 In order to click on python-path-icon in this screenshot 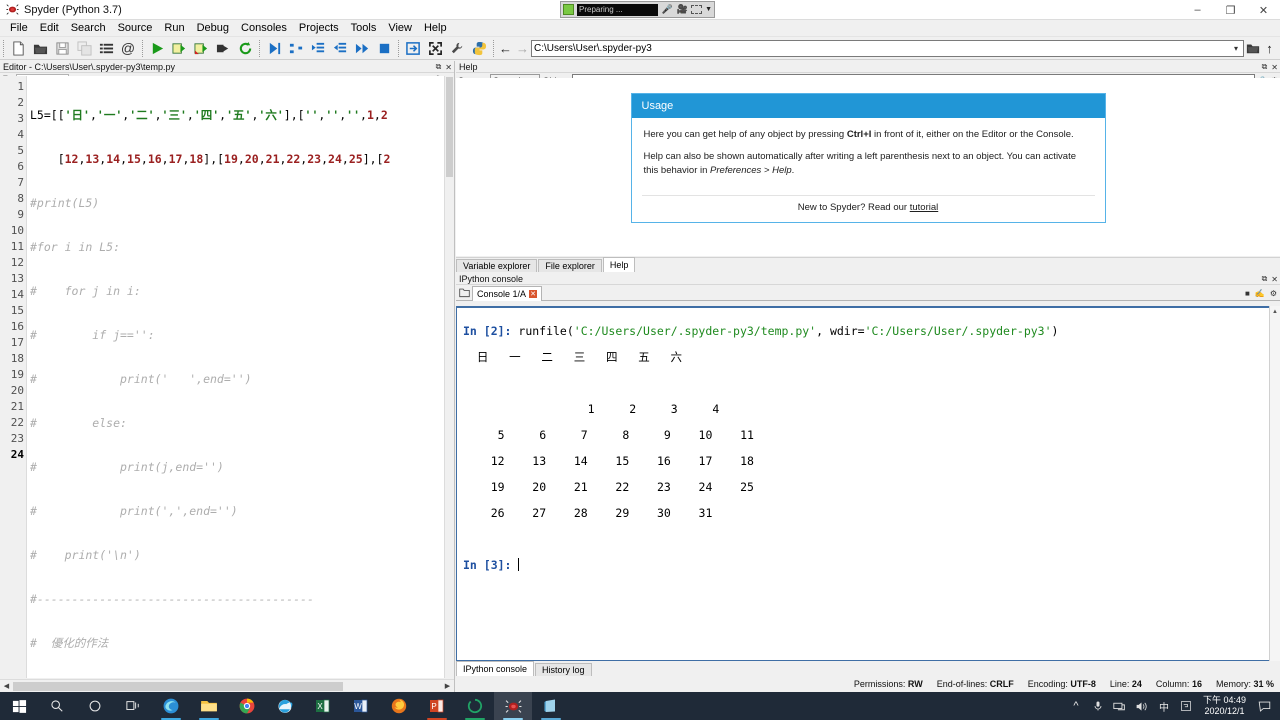, I will do `click(479, 48)`.